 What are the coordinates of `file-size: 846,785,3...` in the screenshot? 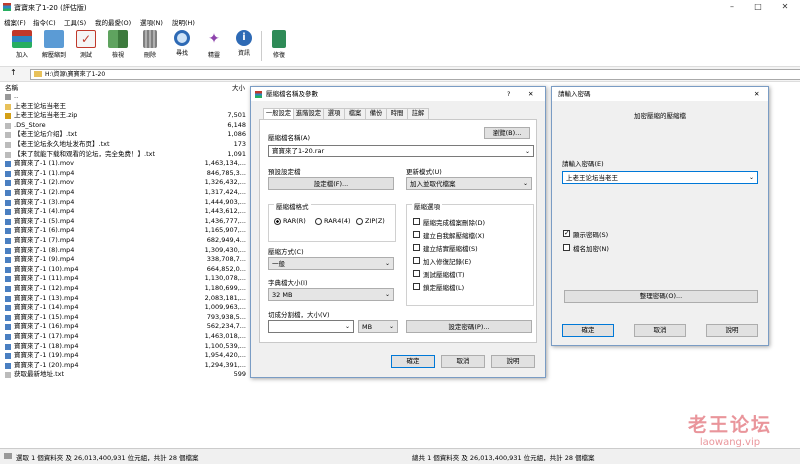 It's located at (226, 172).